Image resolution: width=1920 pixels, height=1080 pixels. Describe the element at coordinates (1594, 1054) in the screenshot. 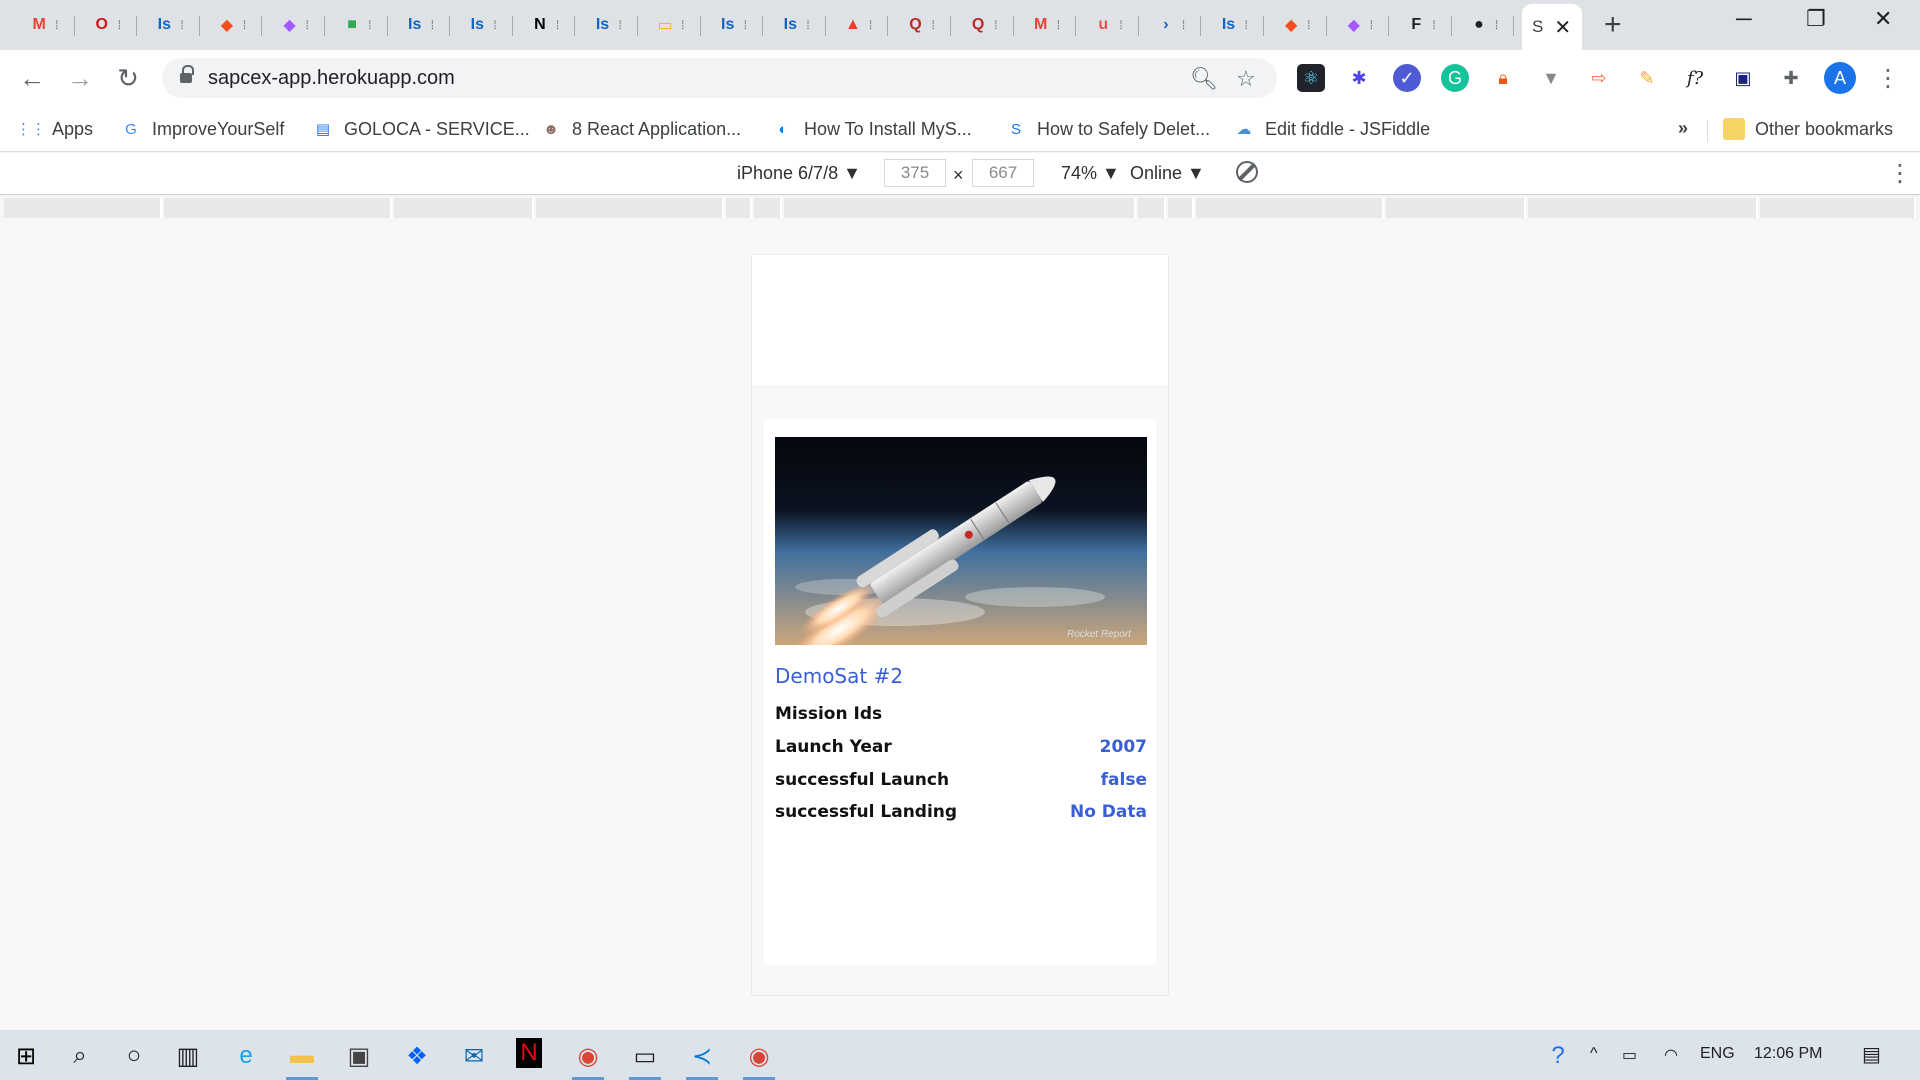

I see `chevron-up-icon: ^` at that location.